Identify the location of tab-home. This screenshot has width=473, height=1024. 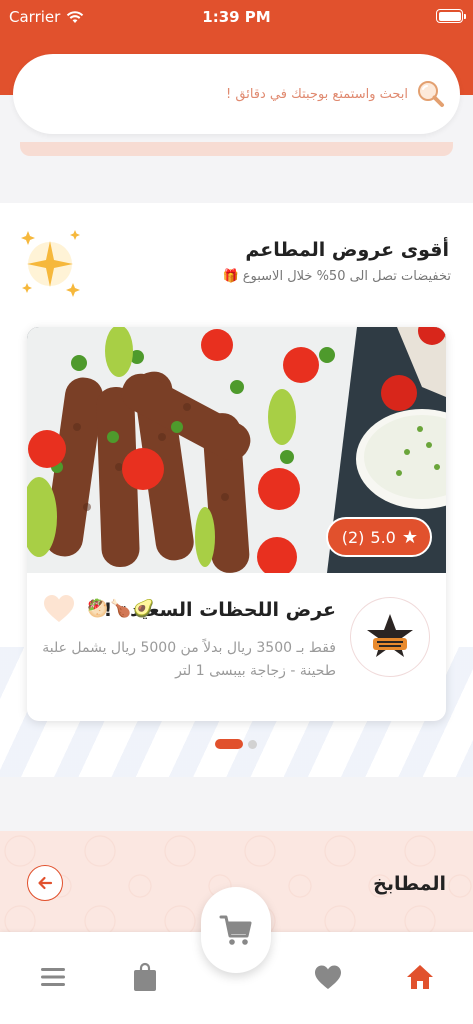
(420, 977).